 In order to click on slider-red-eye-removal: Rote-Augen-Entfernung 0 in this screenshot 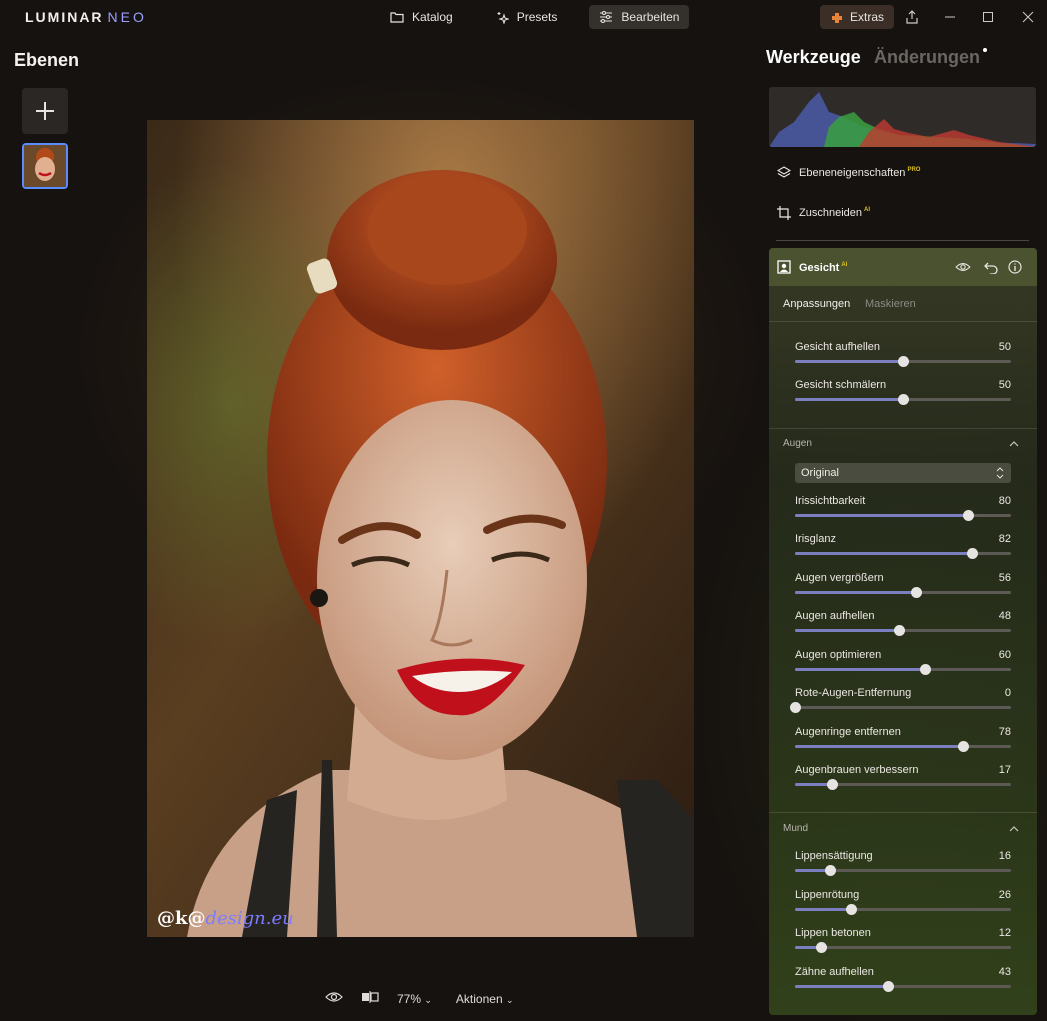, I will do `click(900, 702)`.